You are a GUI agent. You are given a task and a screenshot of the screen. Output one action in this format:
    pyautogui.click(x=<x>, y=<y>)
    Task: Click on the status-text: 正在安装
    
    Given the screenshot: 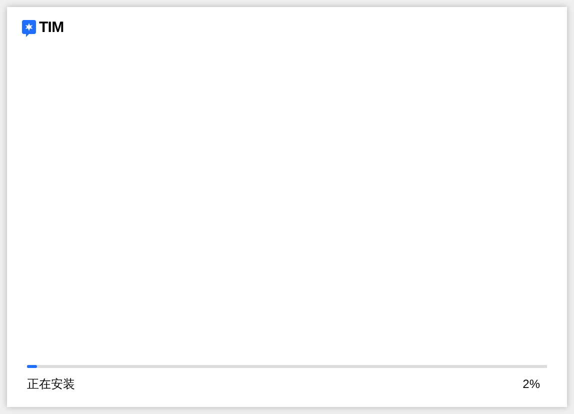 What is the action you would take?
    pyautogui.click(x=51, y=384)
    